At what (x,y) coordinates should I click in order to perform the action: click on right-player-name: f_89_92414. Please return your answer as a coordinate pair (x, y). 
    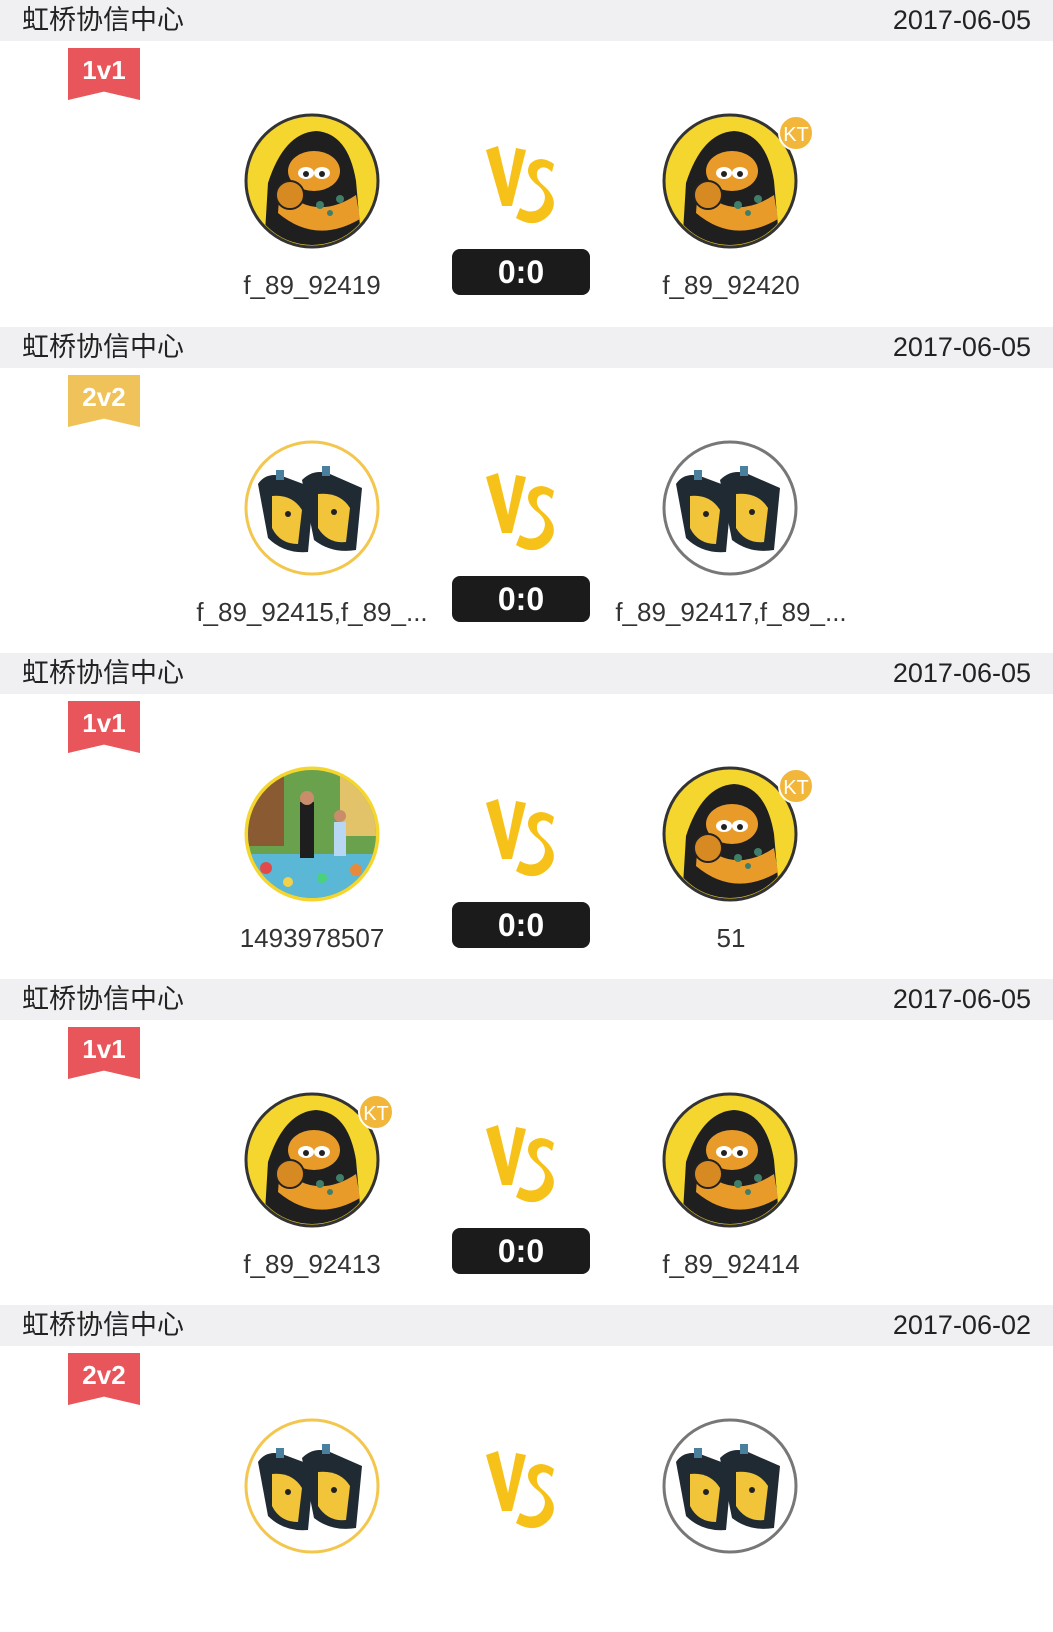
    Looking at the image, I should click on (731, 1264).